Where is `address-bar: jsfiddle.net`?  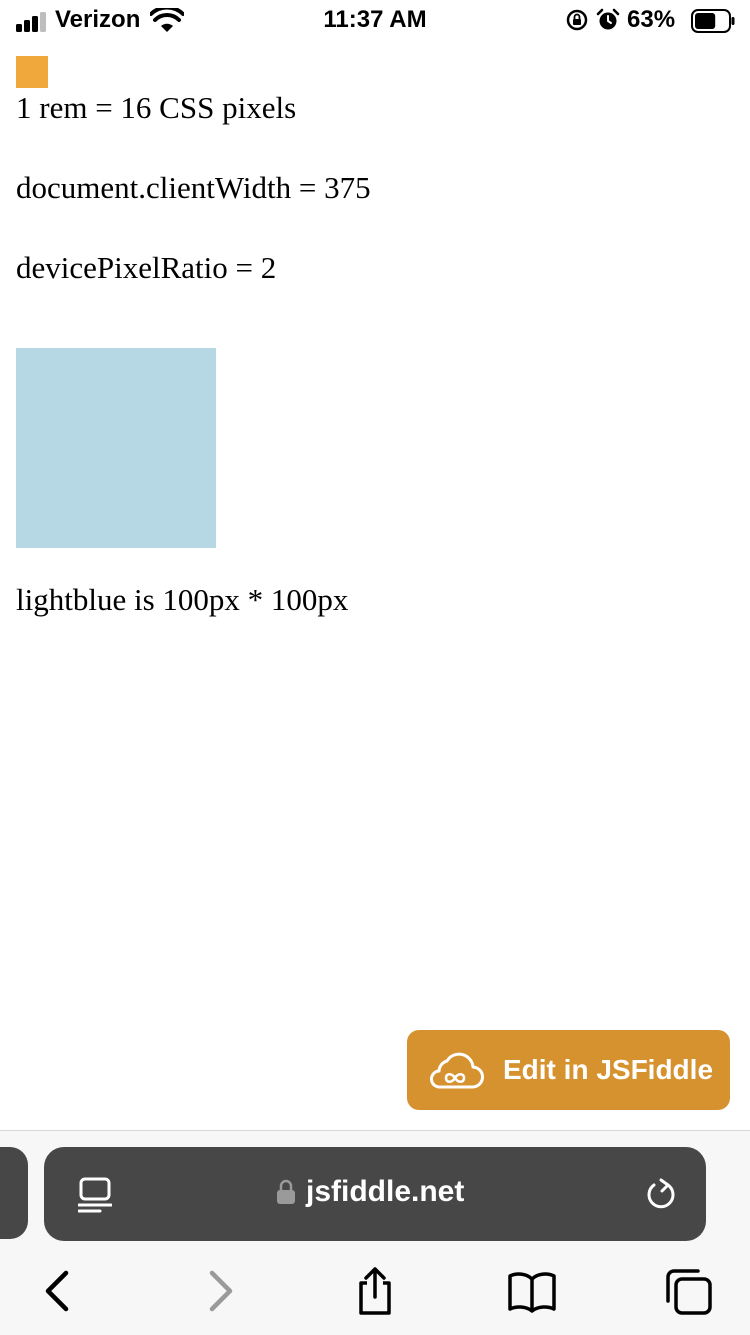
address-bar: jsfiddle.net is located at coordinates (375, 1194).